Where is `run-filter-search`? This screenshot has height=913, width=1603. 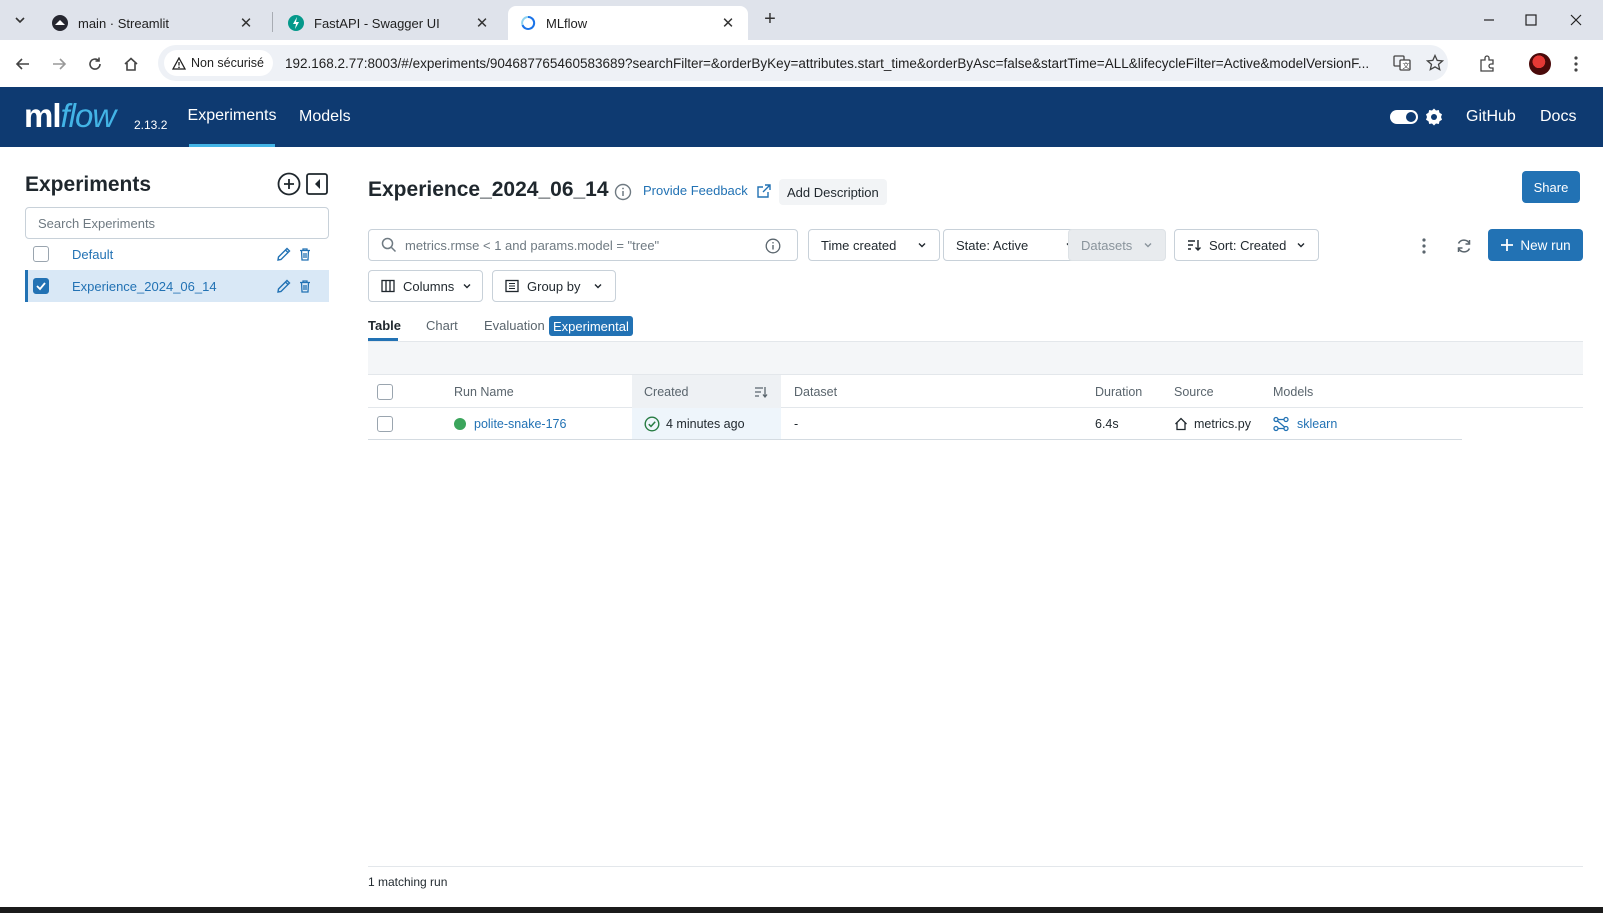 run-filter-search is located at coordinates (583, 245).